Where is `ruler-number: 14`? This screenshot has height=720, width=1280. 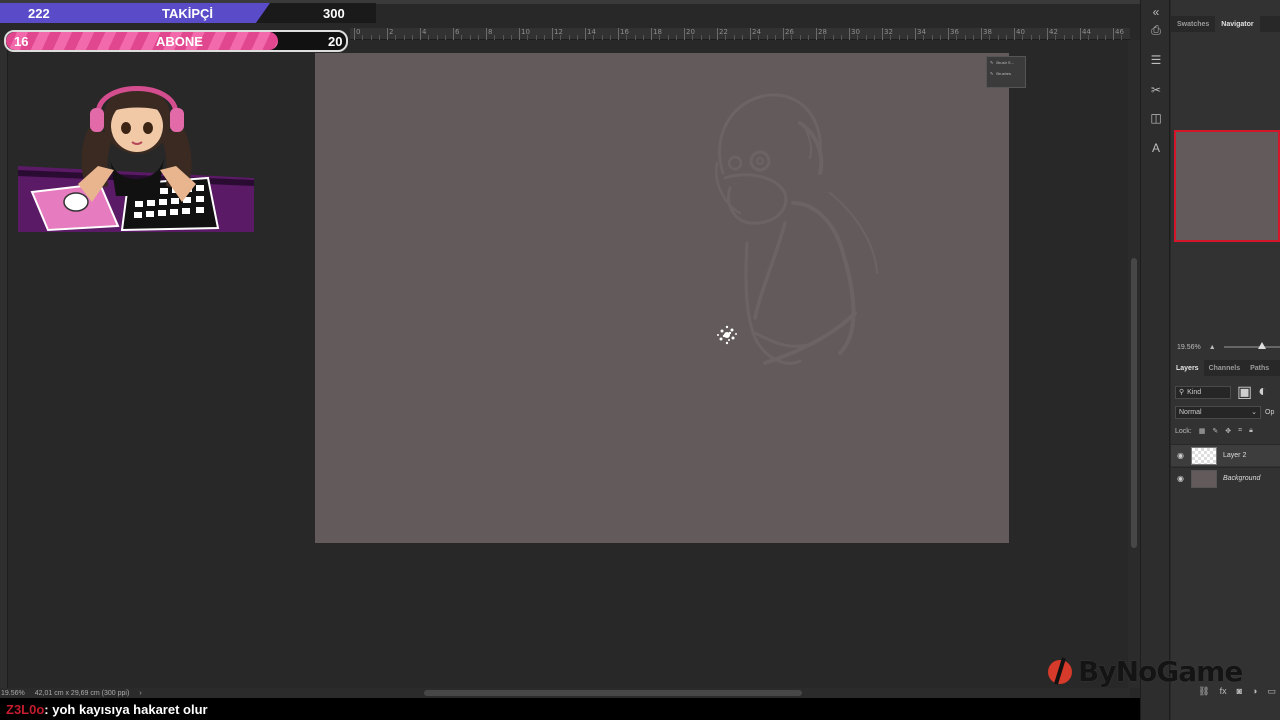 ruler-number: 14 is located at coordinates (591, 32).